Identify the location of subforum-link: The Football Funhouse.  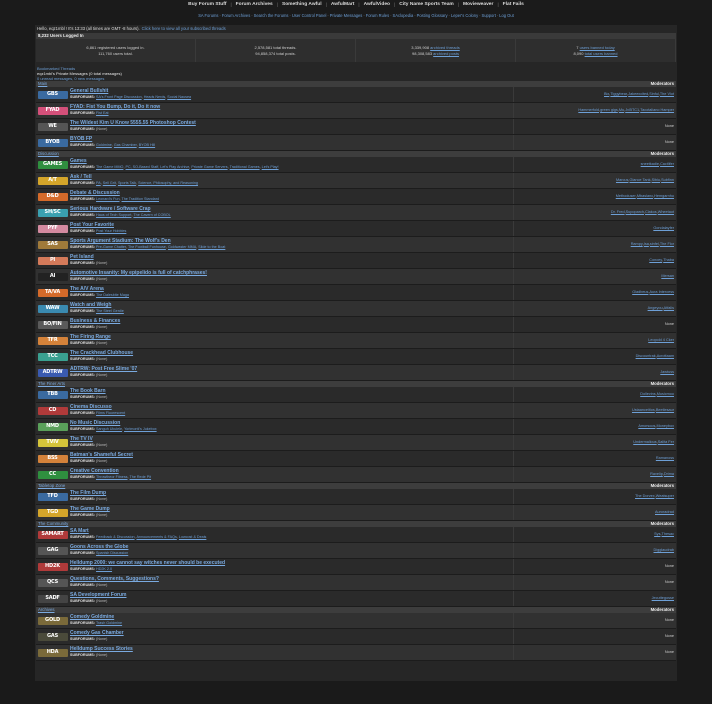
(147, 247).